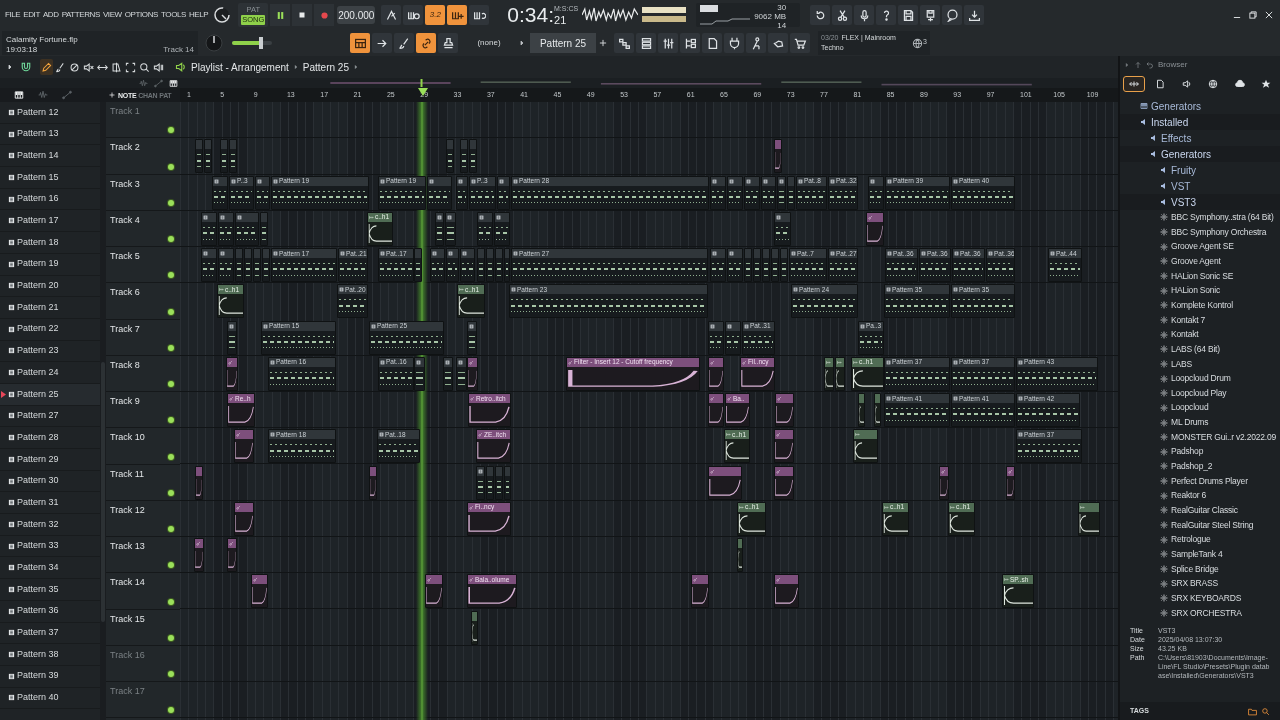 The height and width of the screenshot is (720, 1280). Describe the element at coordinates (125, 329) in the screenshot. I see `track-name: Track 7` at that location.